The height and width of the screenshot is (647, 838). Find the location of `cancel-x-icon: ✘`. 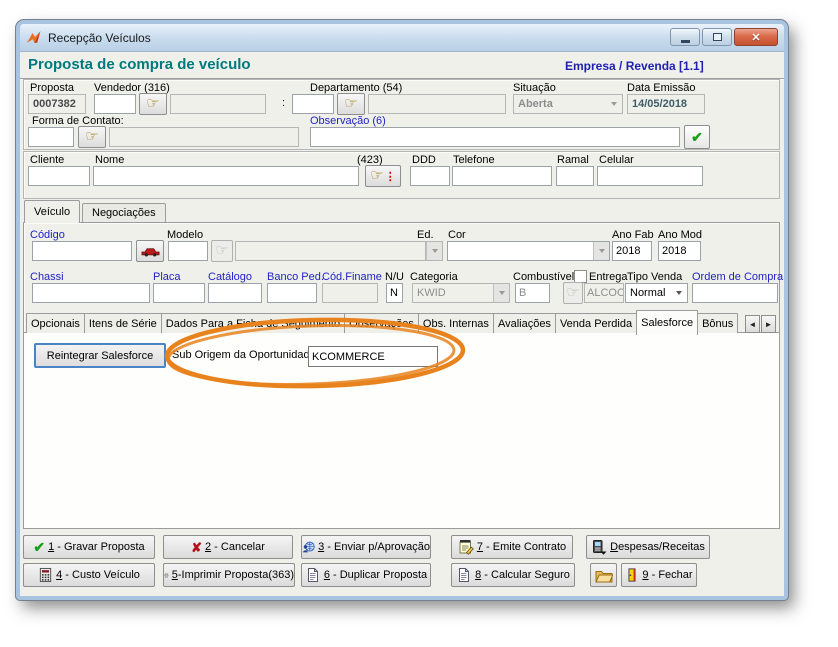

cancel-x-icon: ✘ is located at coordinates (196, 547).